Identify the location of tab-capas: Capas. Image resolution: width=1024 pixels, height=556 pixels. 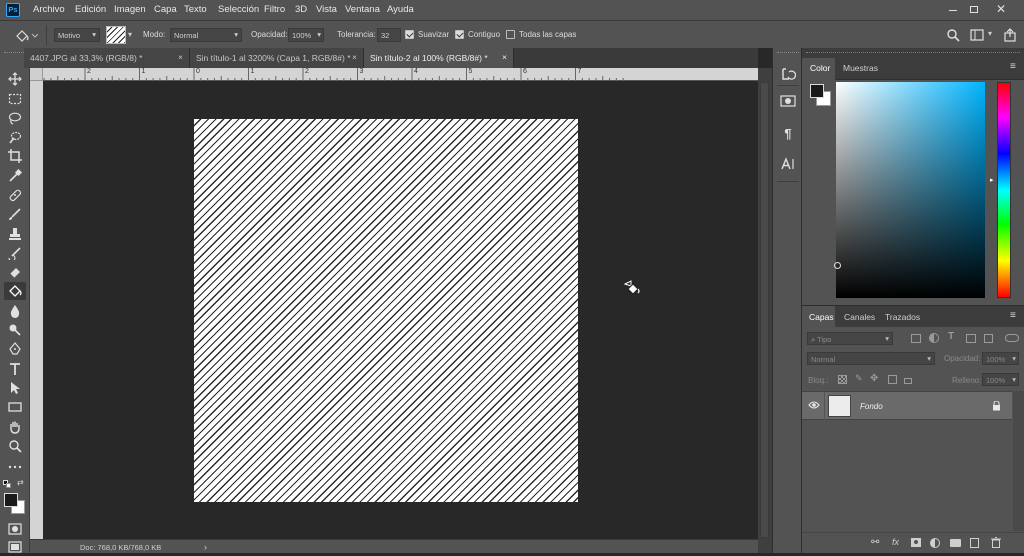
(818, 317).